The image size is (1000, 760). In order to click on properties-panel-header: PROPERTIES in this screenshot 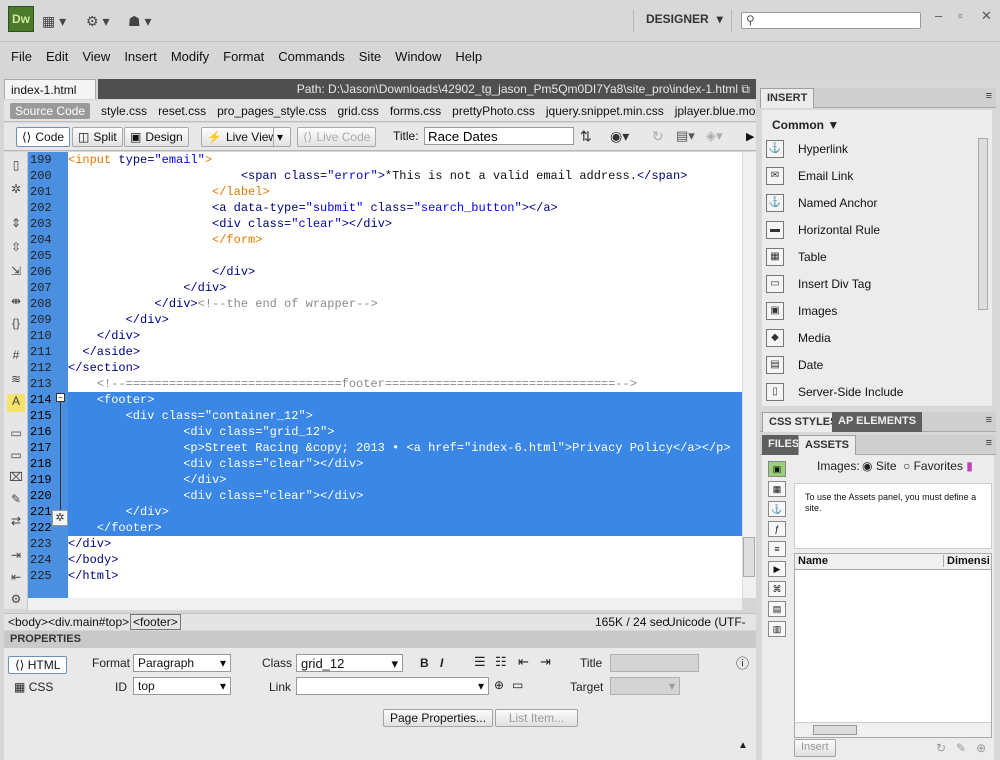, I will do `click(380, 639)`.